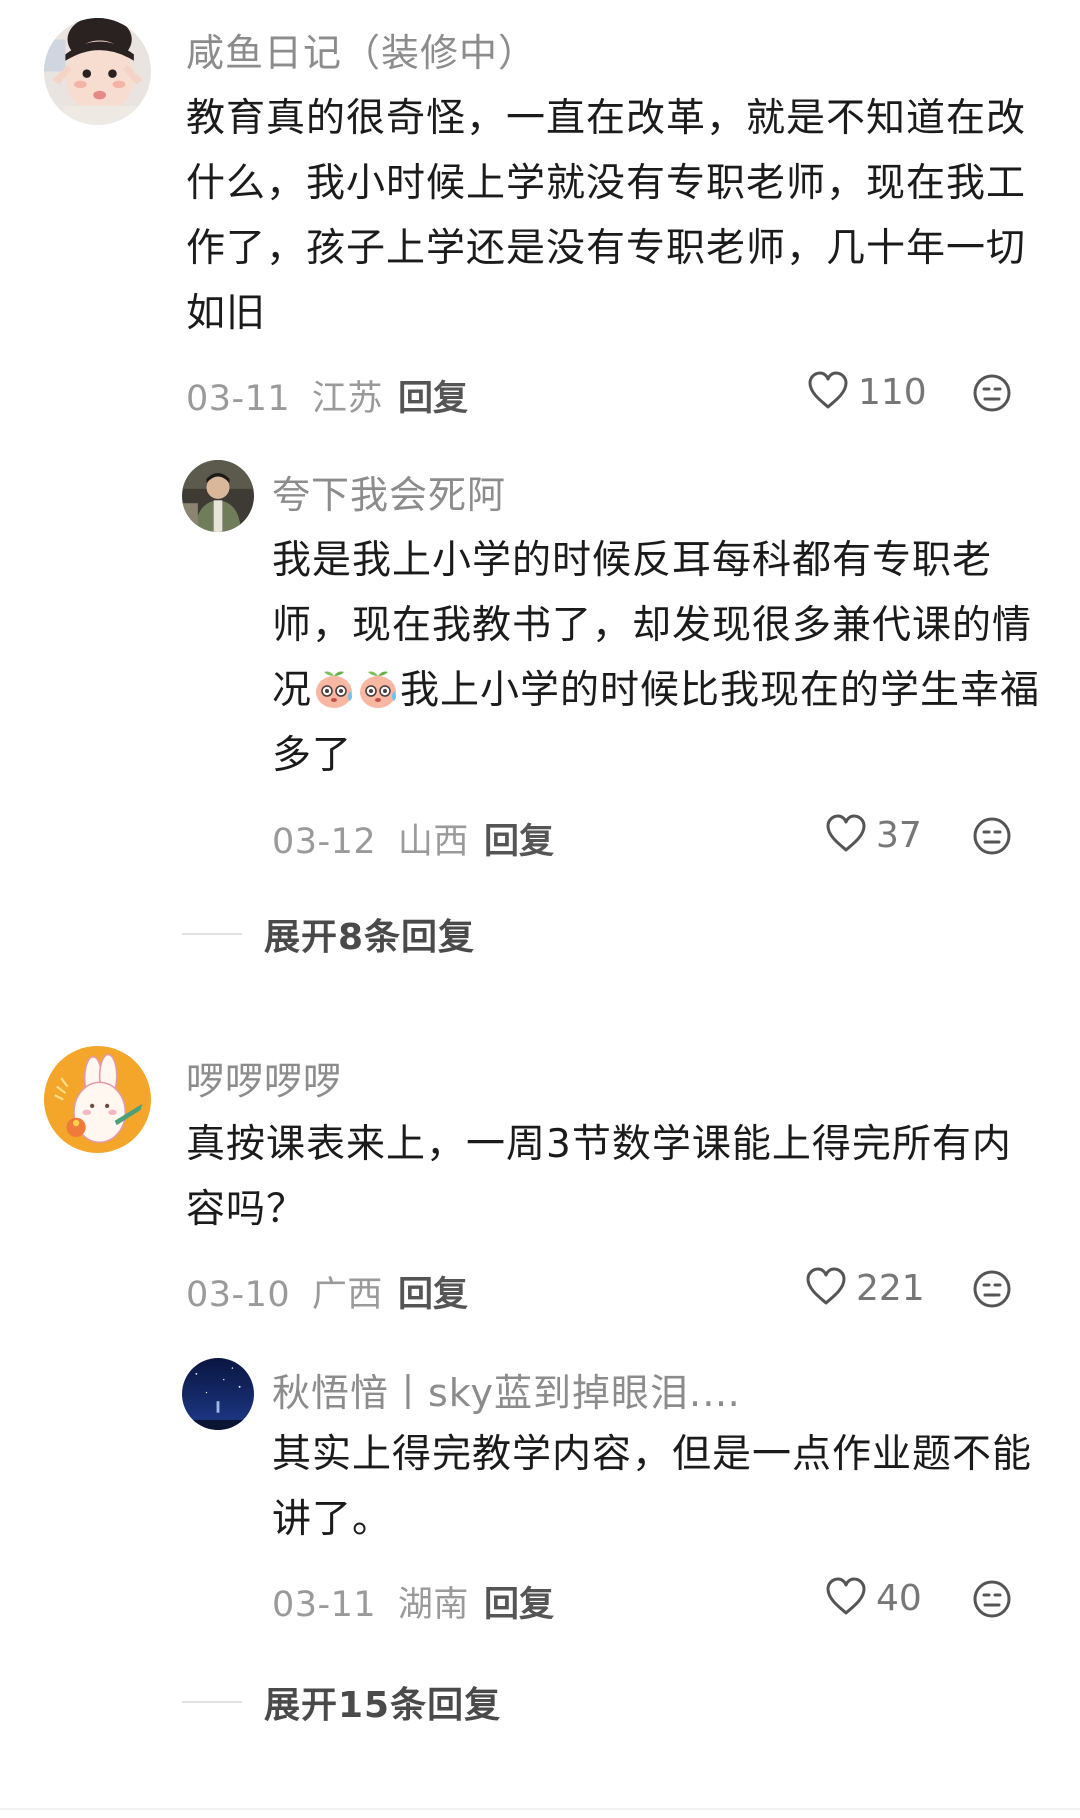 The image size is (1080, 1818). I want to click on expand-replies-label: 展开15条回复, so click(383, 1705).